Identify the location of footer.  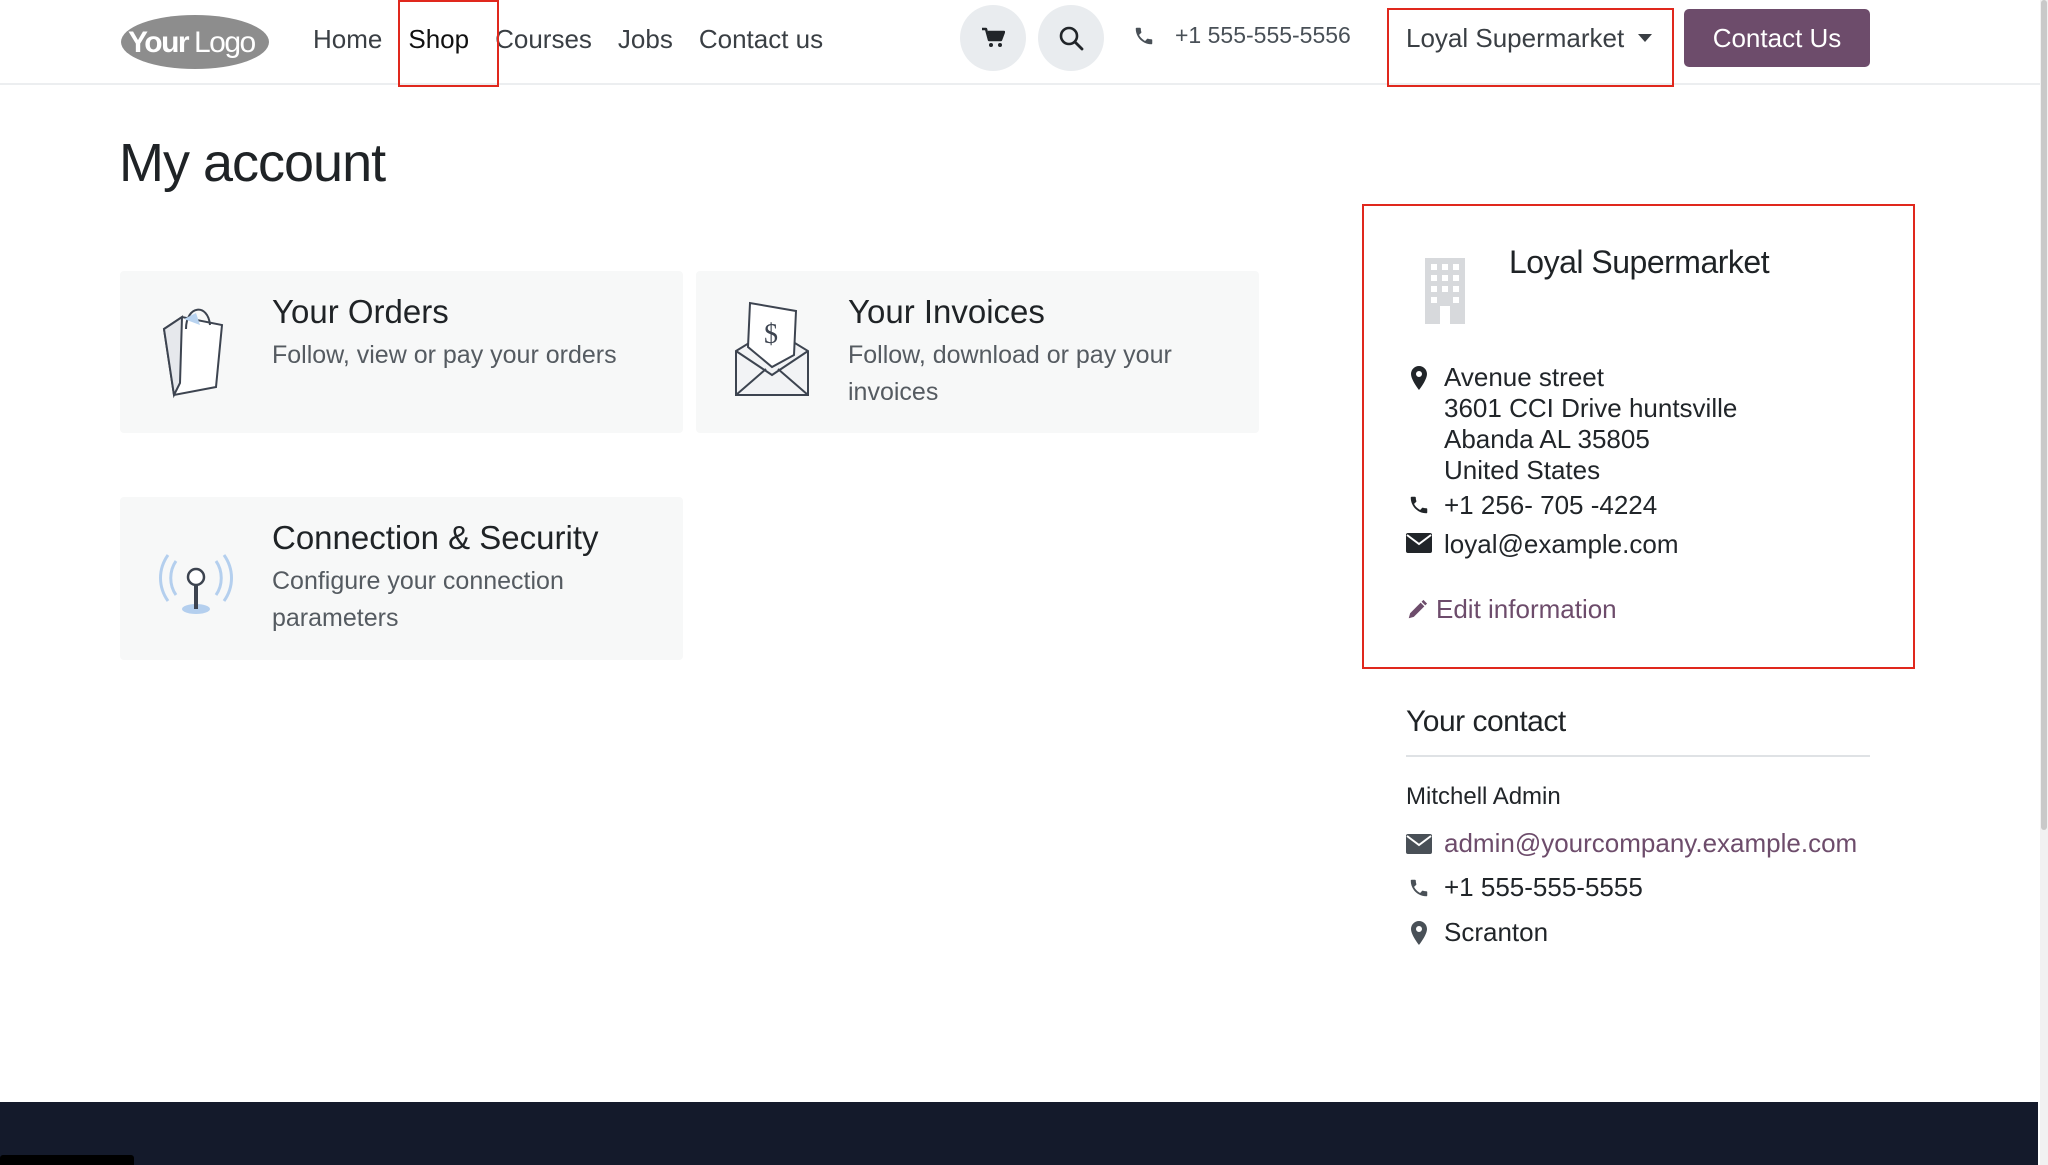
(1019, 1133).